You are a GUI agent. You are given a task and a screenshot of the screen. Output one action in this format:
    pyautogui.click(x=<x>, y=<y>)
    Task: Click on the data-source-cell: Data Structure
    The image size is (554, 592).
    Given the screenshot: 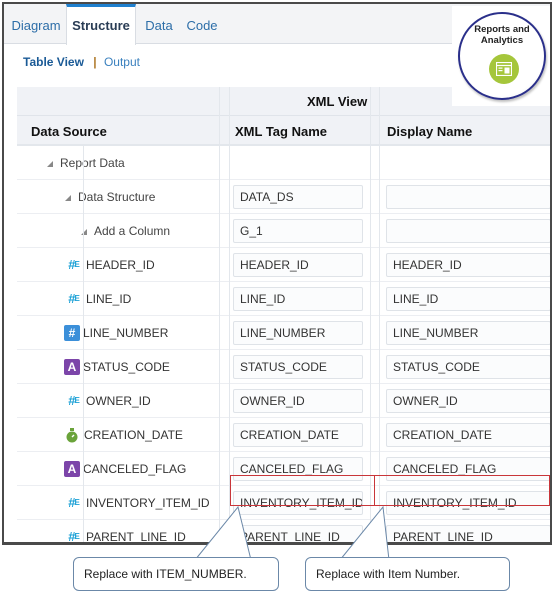 What is the action you would take?
    pyautogui.click(x=110, y=196)
    